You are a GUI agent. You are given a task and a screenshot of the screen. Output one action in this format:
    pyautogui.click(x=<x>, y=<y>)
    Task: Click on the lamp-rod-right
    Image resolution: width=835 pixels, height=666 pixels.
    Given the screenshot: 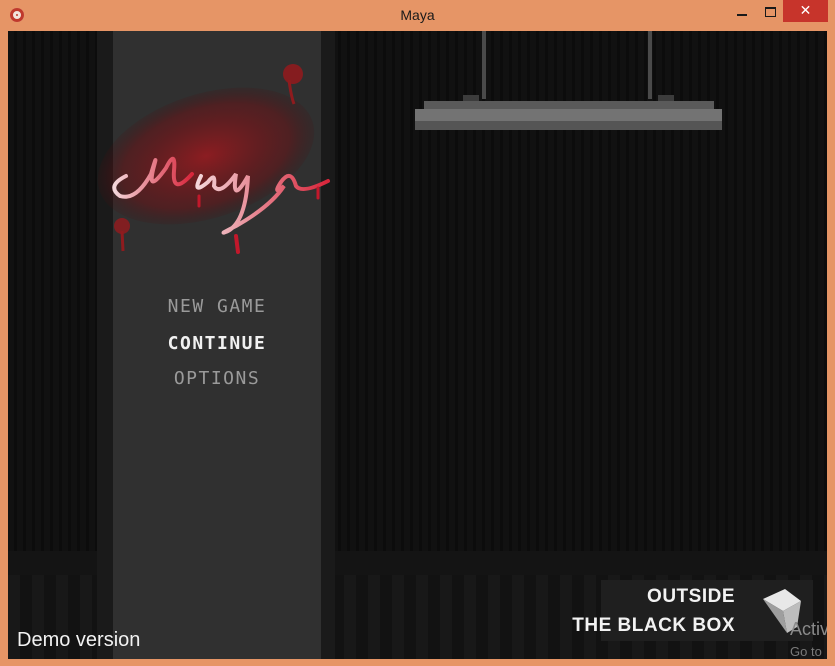 What is the action you would take?
    pyautogui.click(x=650, y=65)
    